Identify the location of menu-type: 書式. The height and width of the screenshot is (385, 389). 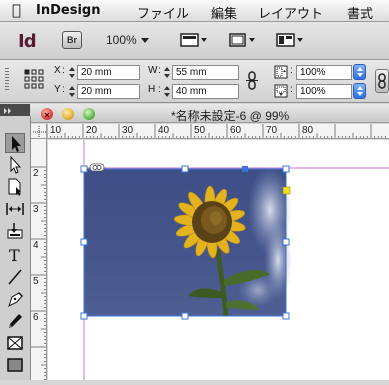
(360, 12).